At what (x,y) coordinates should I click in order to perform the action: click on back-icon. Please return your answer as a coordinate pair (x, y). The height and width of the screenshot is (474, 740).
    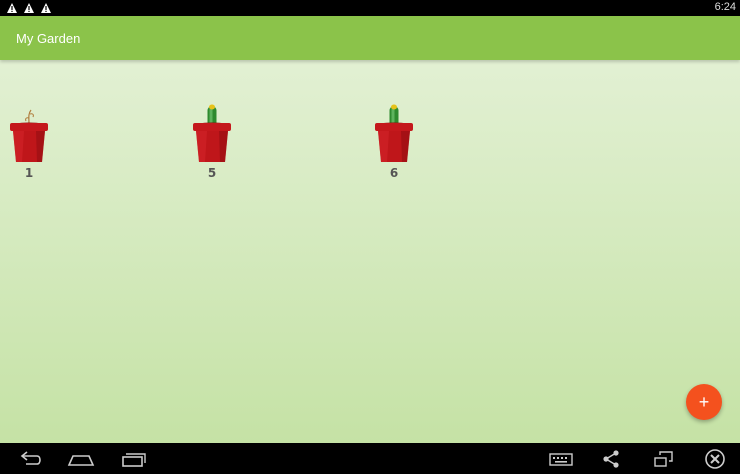
    Looking at the image, I should click on (30, 459).